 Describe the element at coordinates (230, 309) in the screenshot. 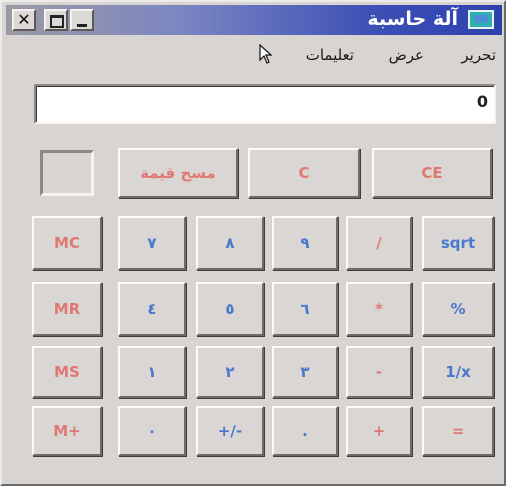

I see `key-r2-c3: ٥` at that location.